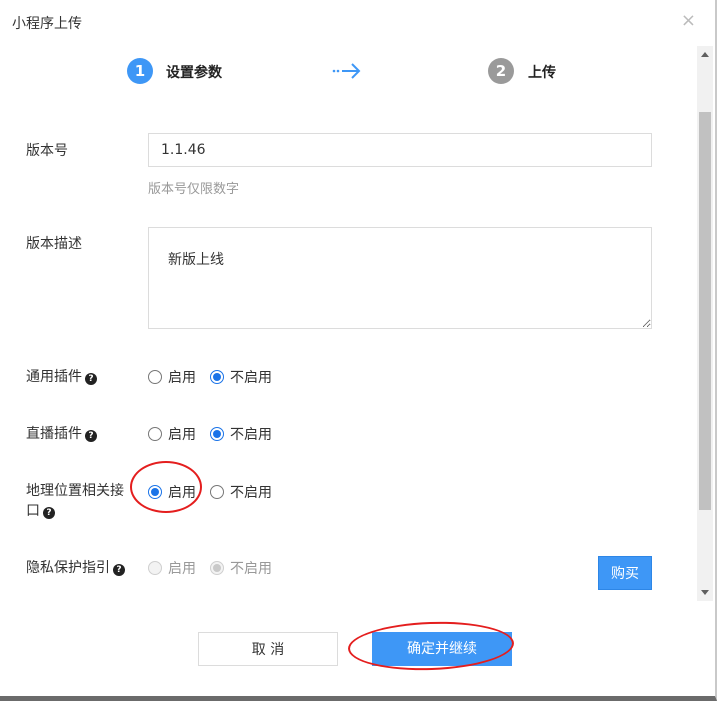 This screenshot has width=717, height=701. I want to click on dotted-arrow-right-icon, so click(346, 71).